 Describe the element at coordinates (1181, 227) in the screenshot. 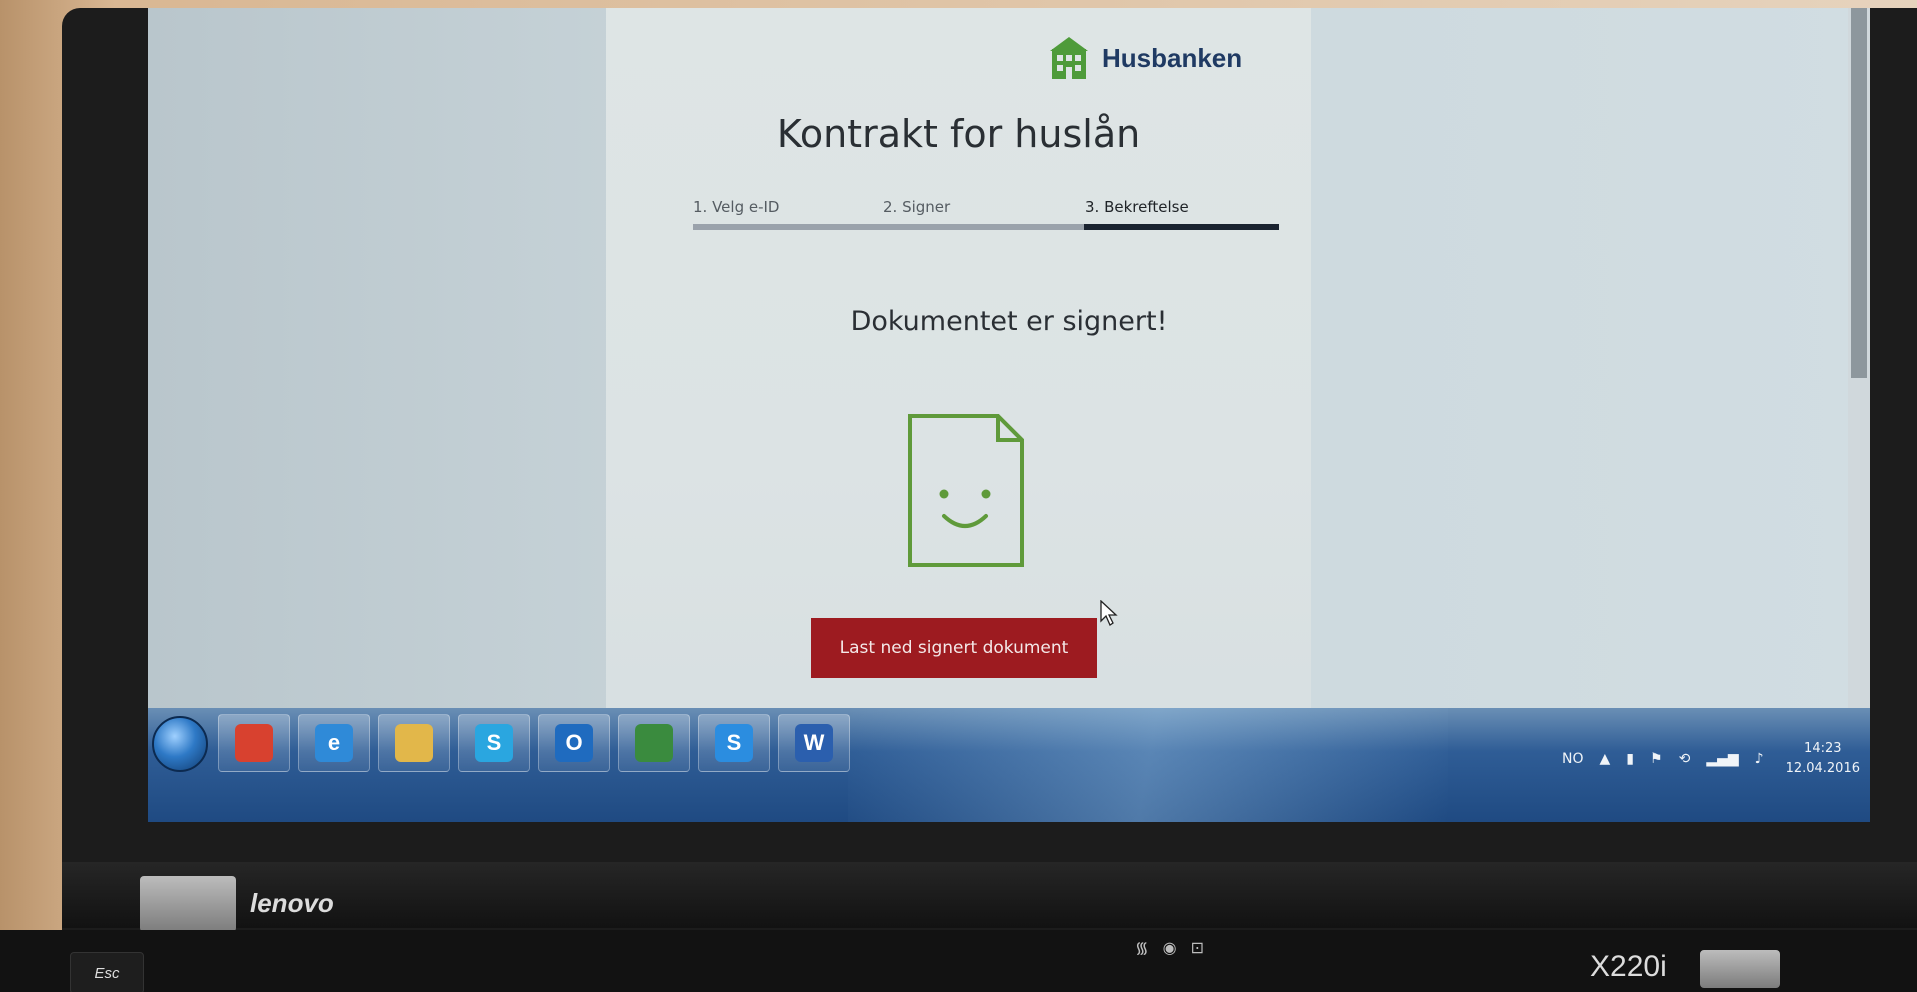

I see `step-progress-fill` at that location.